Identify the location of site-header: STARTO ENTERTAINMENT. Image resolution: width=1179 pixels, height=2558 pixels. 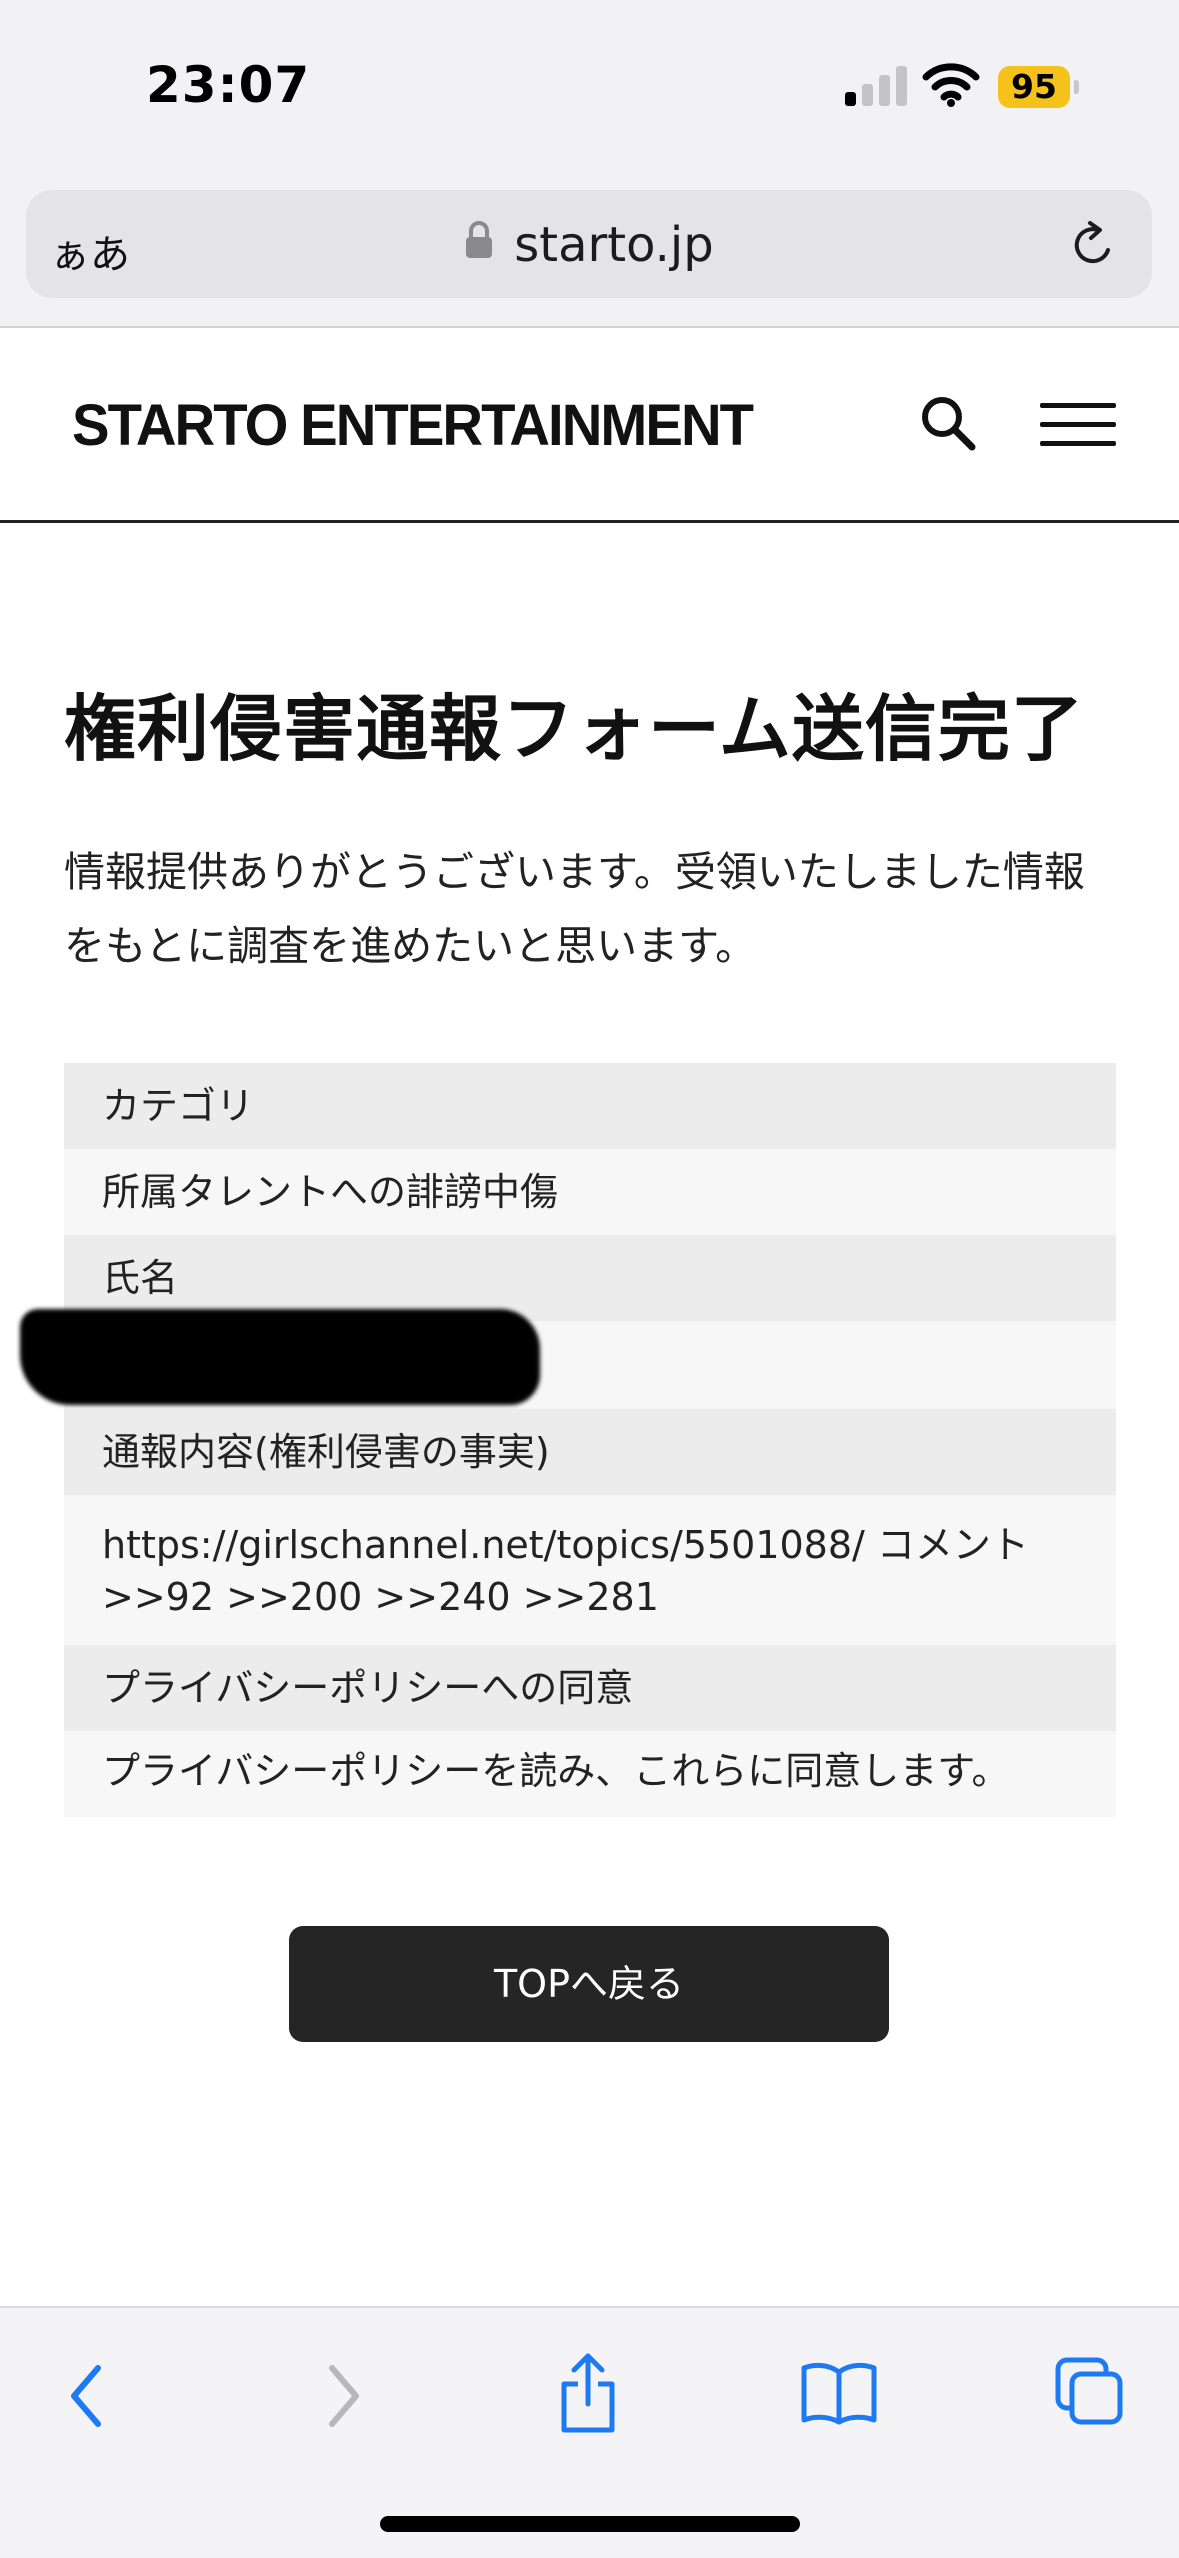
(589, 425).